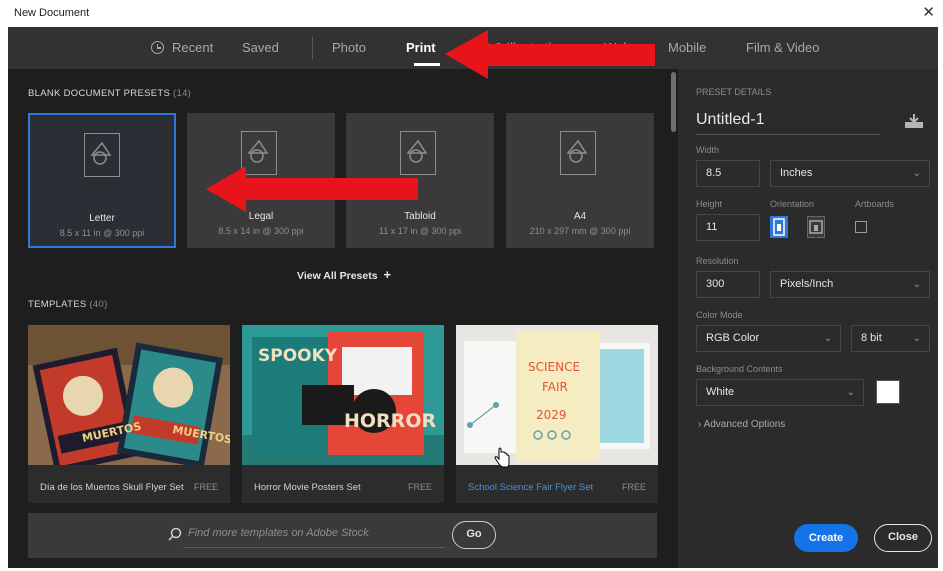 This screenshot has height=571, width=943. I want to click on preset-size: 8.5 x 11 in @ 300 ppi, so click(102, 233).